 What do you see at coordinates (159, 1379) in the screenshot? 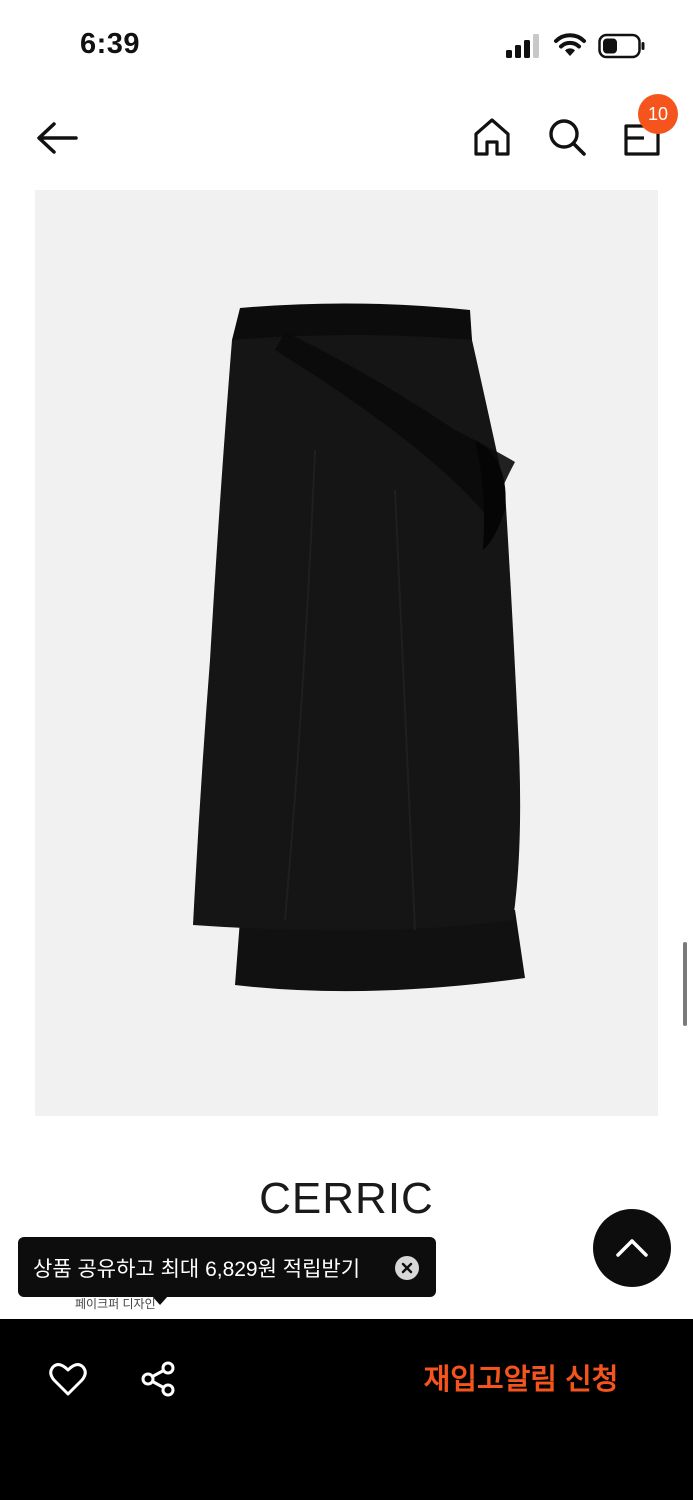
I see `share-icon` at bounding box center [159, 1379].